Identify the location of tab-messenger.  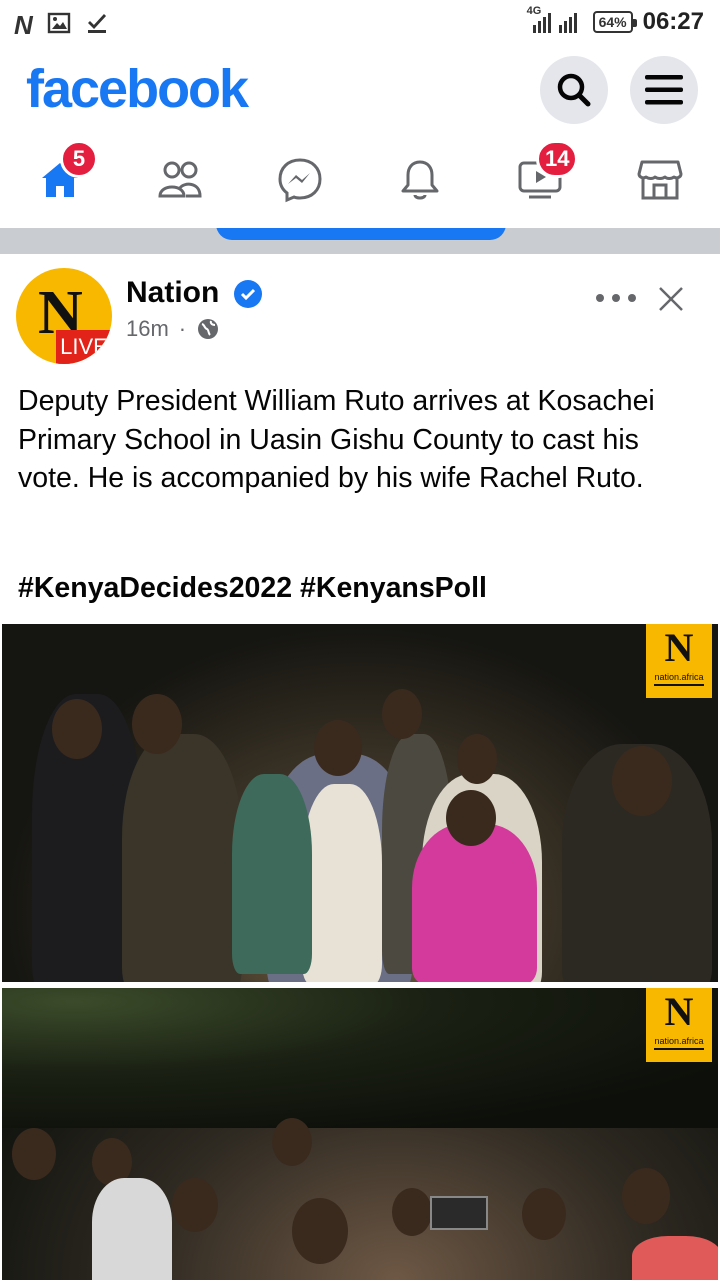
(300, 180).